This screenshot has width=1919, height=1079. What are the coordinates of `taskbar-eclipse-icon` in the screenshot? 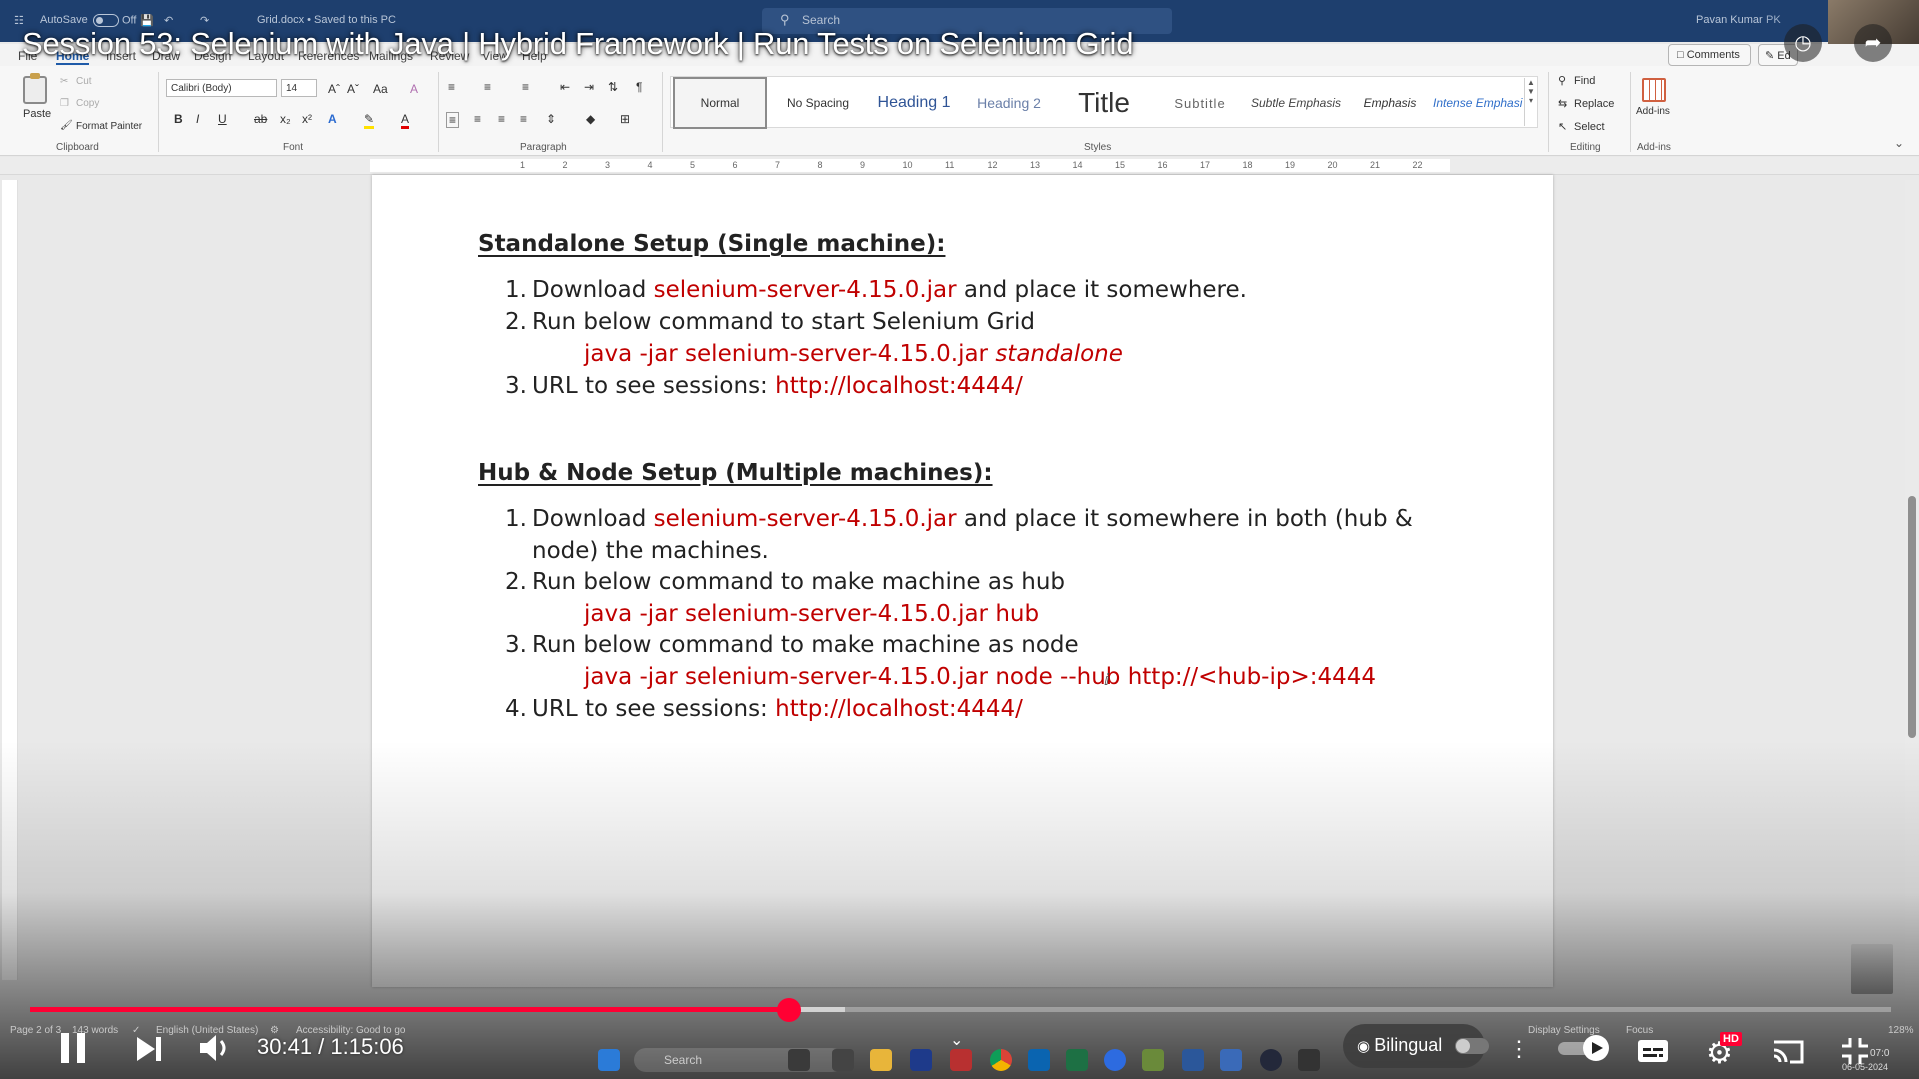 It's located at (1271, 1060).